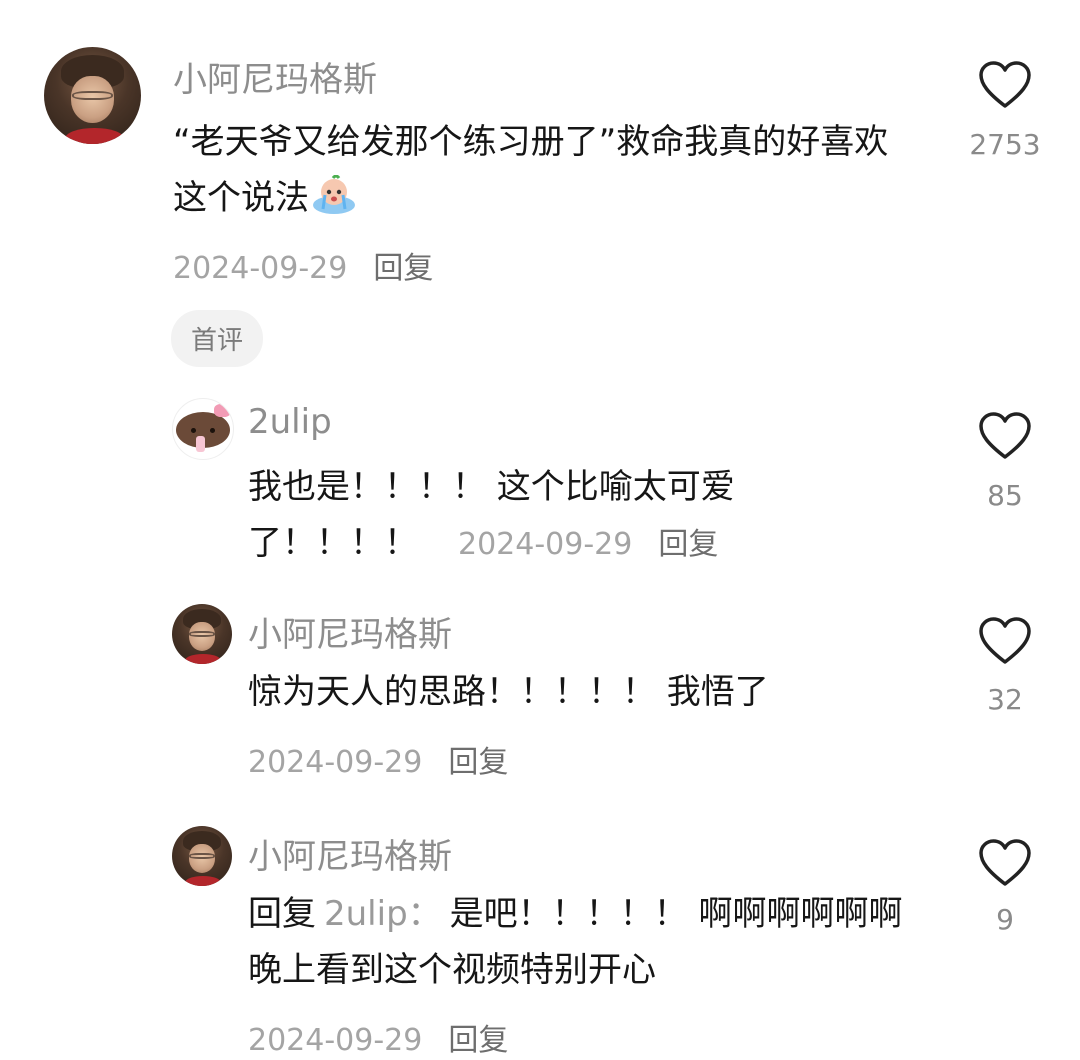 Image resolution: width=1080 pixels, height=1060 pixels. I want to click on crying-baby-emoji-icon, so click(334, 194).